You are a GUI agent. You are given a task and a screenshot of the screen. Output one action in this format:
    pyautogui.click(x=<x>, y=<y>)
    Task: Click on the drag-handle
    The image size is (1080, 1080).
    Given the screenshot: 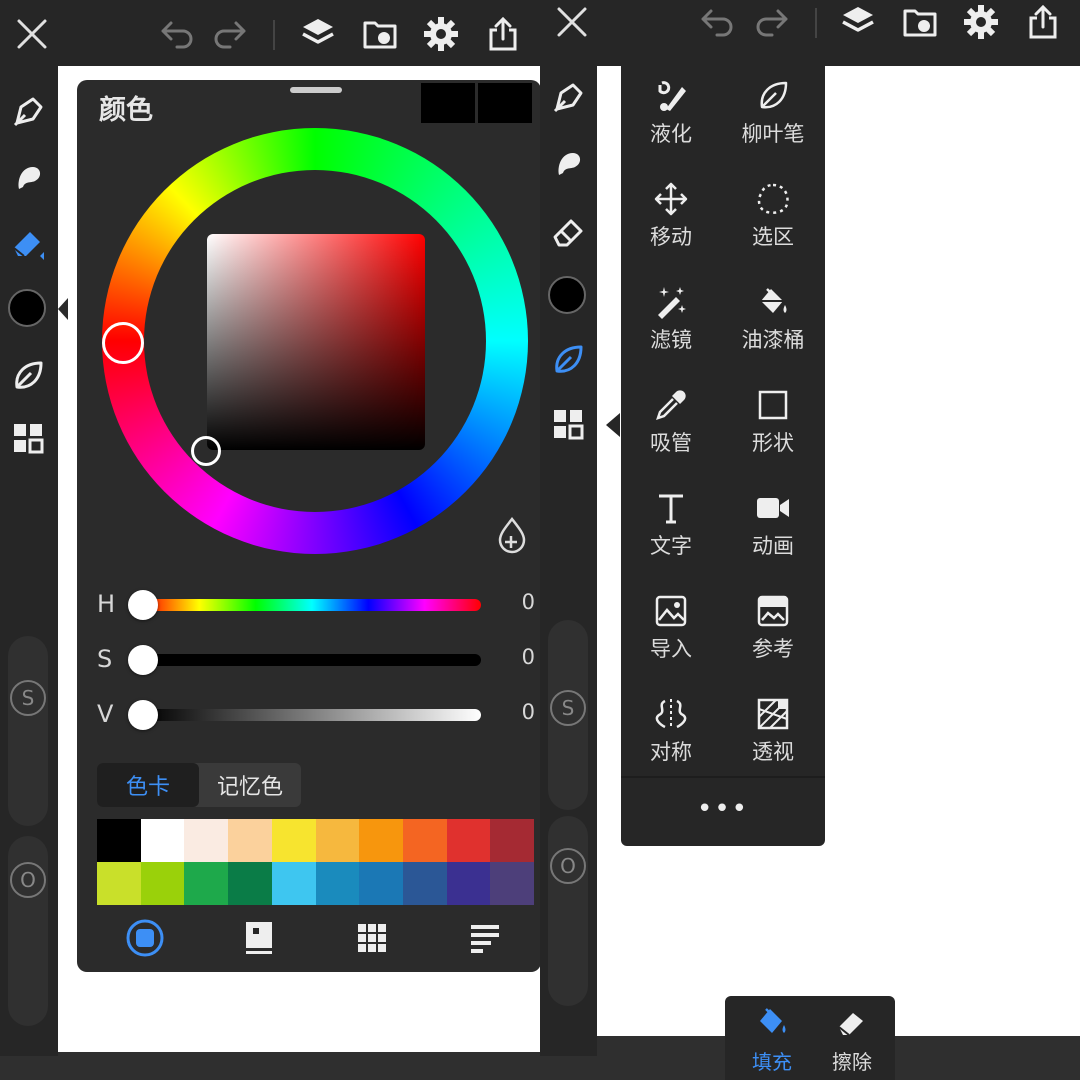 What is the action you would take?
    pyautogui.click(x=316, y=90)
    